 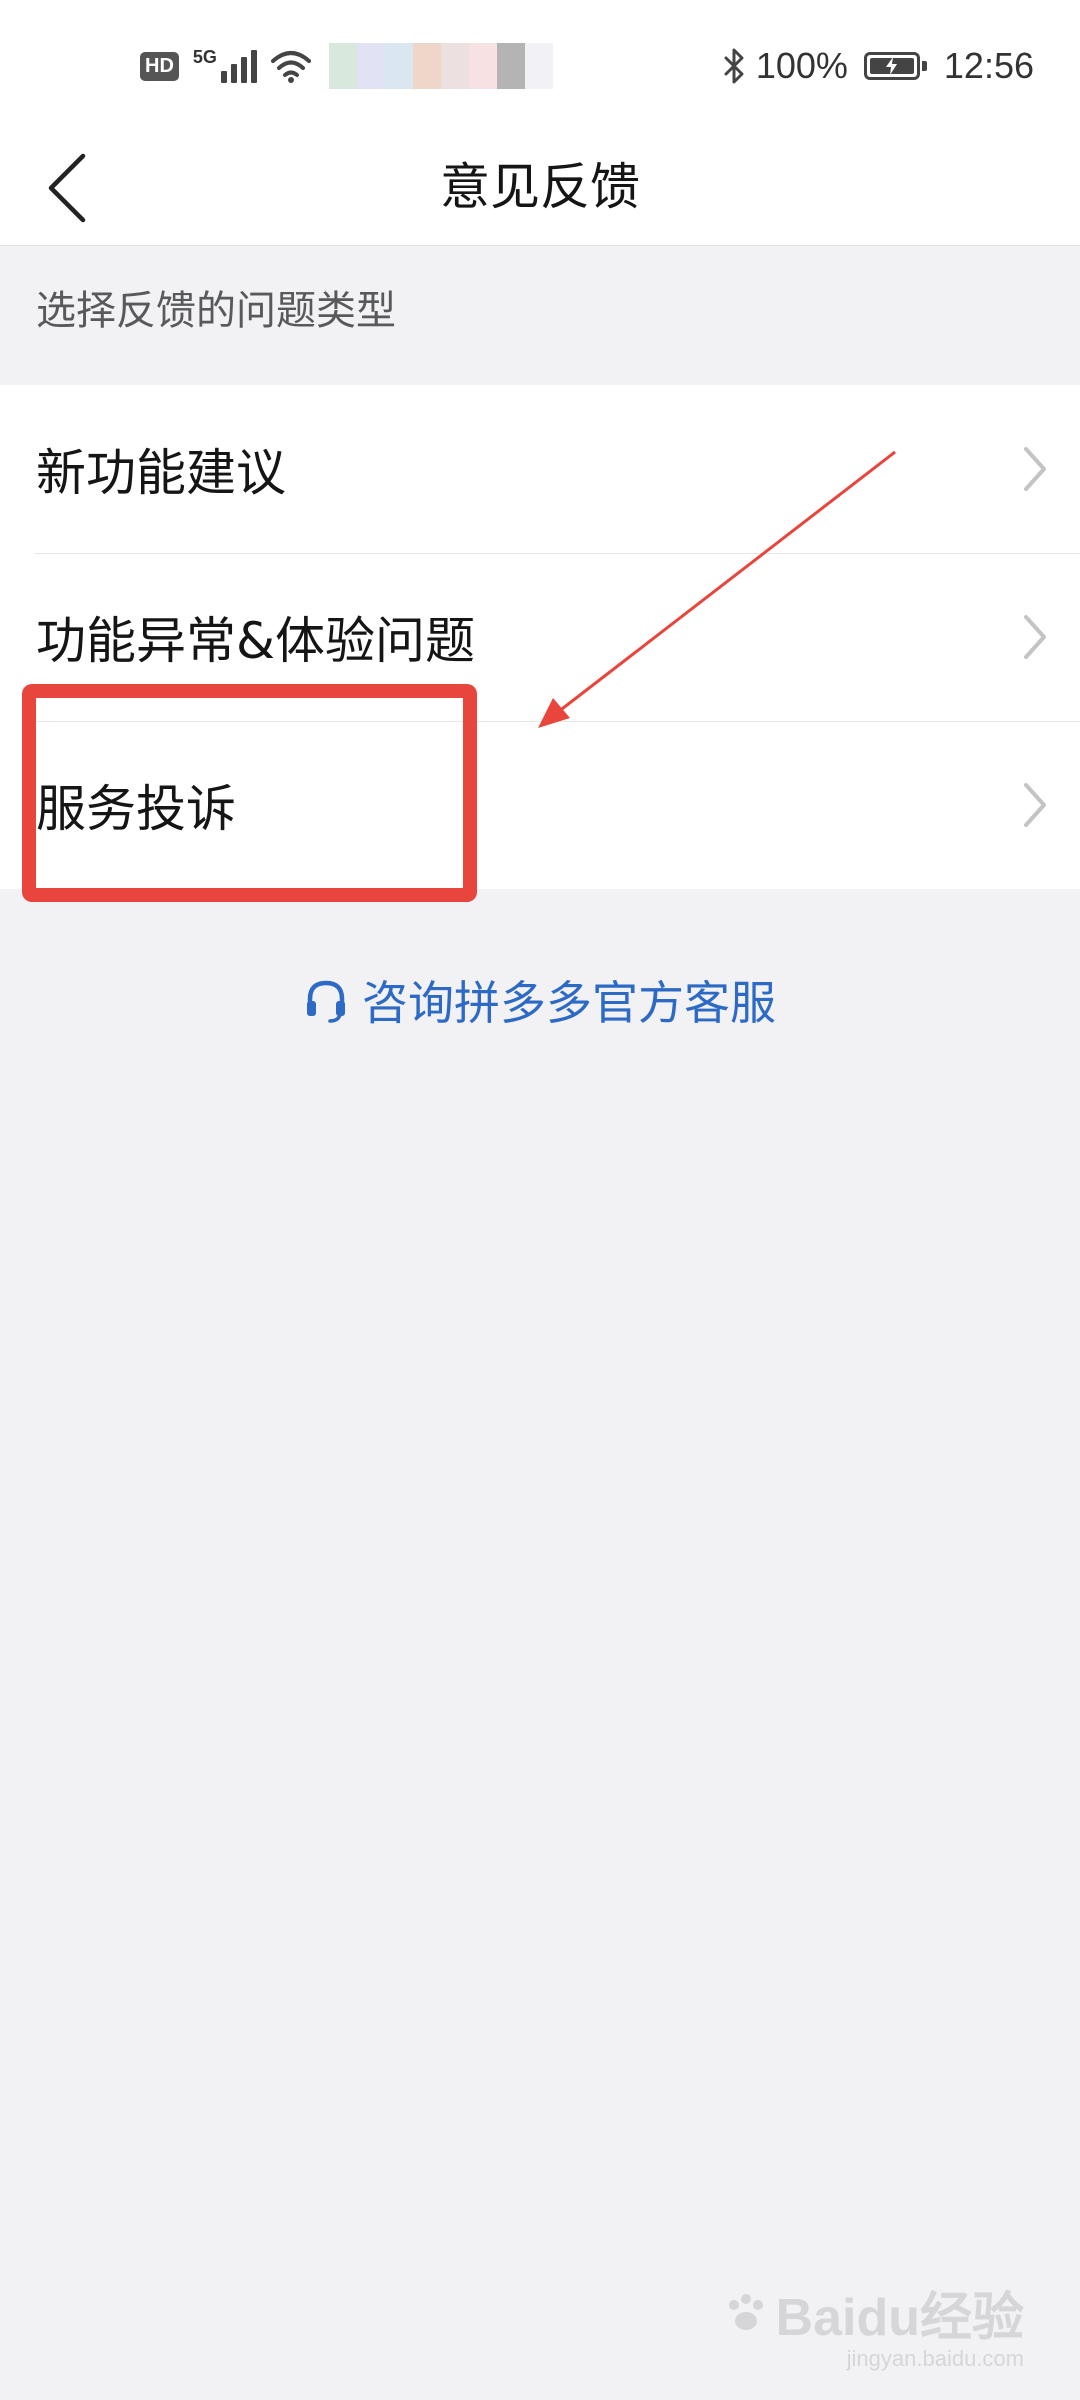 What do you see at coordinates (540, 805) in the screenshot?
I see `list-item-service-complaint: 服务投诉` at bounding box center [540, 805].